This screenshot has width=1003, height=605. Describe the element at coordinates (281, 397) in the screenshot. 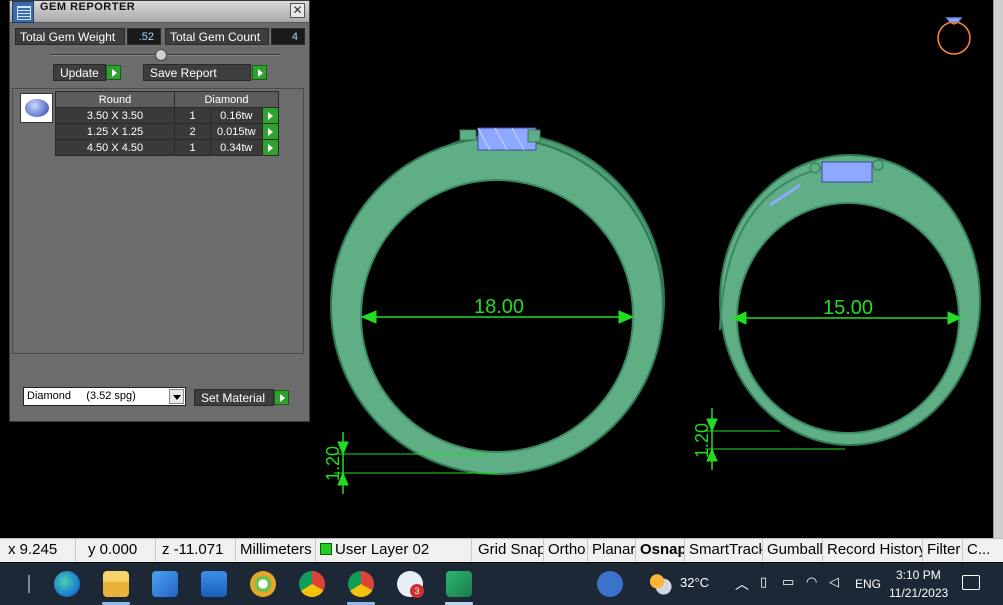

I see `set-material-arrow-icon` at that location.